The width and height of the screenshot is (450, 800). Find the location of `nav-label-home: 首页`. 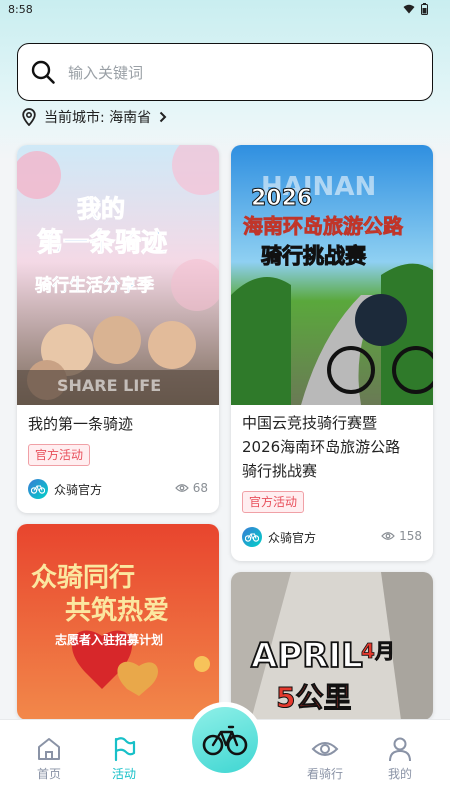

nav-label-home: 首页 is located at coordinates (48, 774).